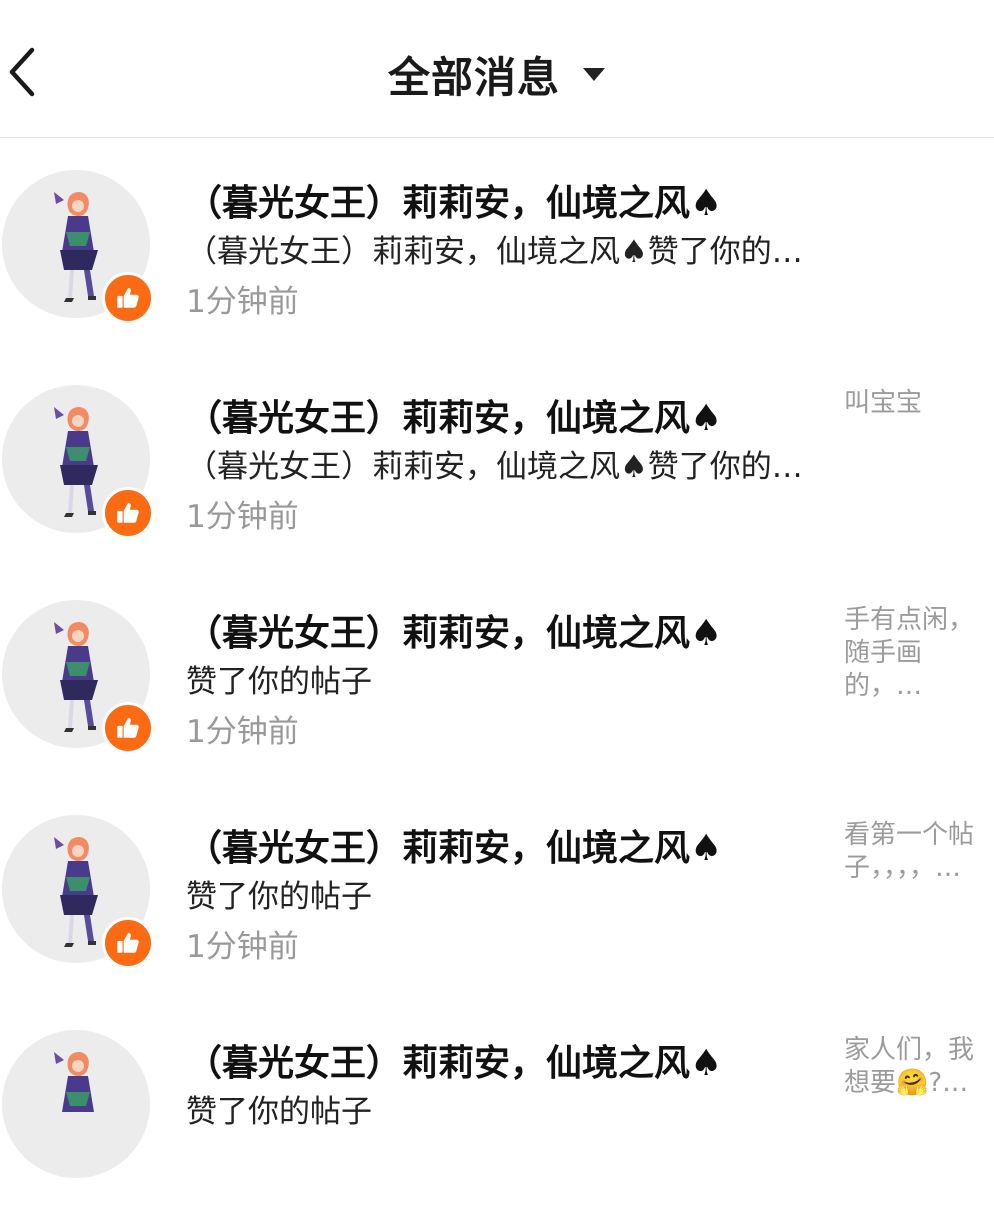 The width and height of the screenshot is (994, 1213). I want to click on title-selector: 全部消息, so click(497, 74).